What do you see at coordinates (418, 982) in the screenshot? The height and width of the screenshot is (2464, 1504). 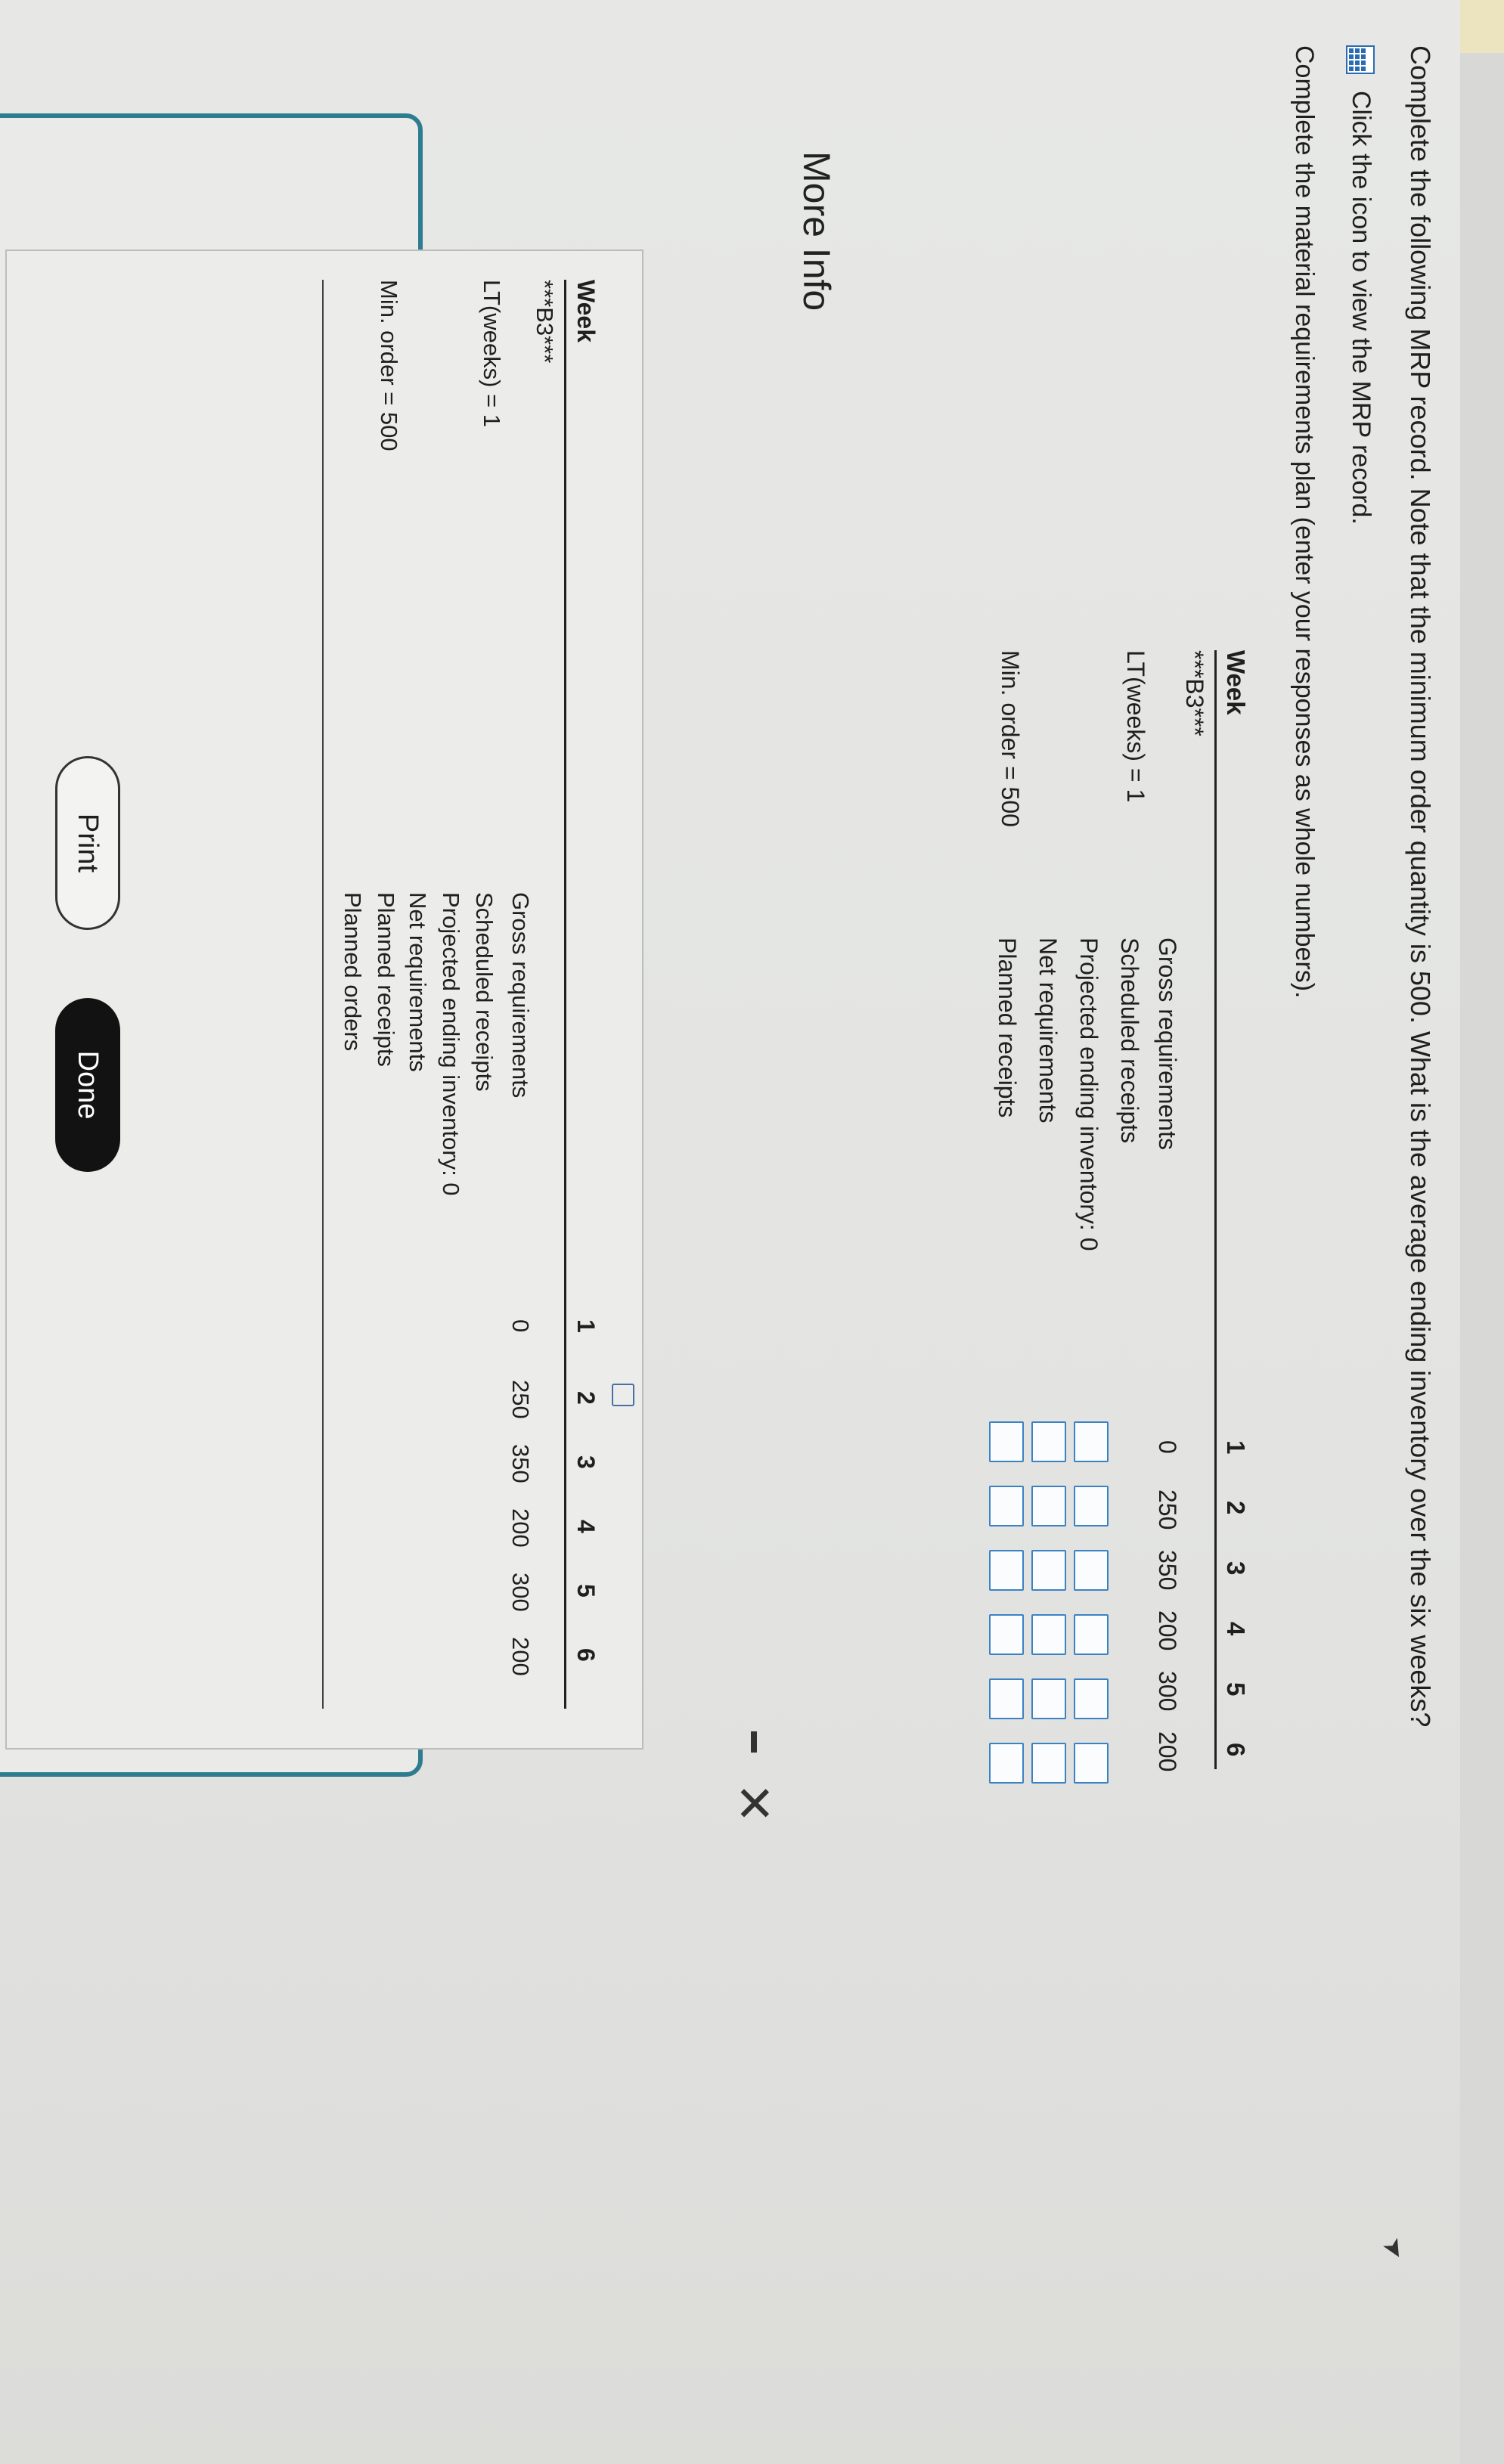 I see `record-net-label: Net requirements` at bounding box center [418, 982].